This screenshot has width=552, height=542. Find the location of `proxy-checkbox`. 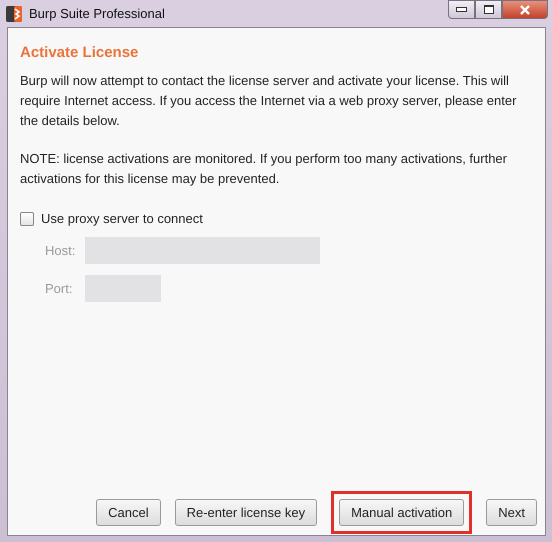

proxy-checkbox is located at coordinates (27, 219).